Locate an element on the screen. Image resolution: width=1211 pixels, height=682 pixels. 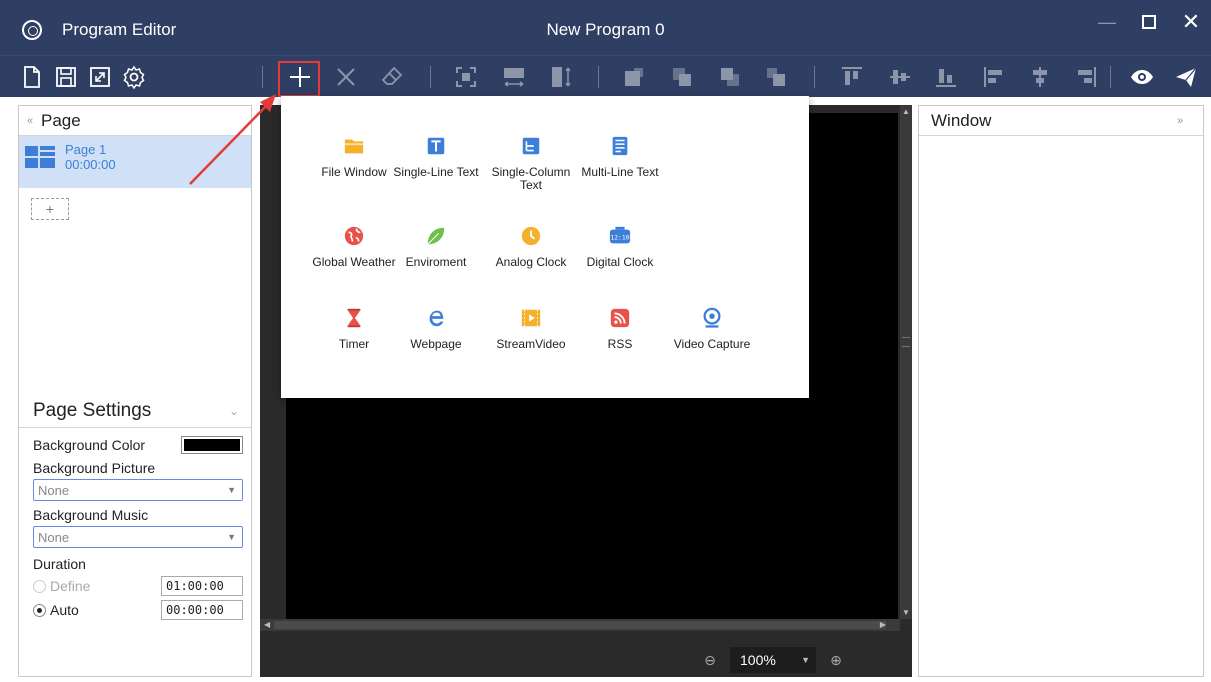
align-center-button is located at coordinates (1040, 77).